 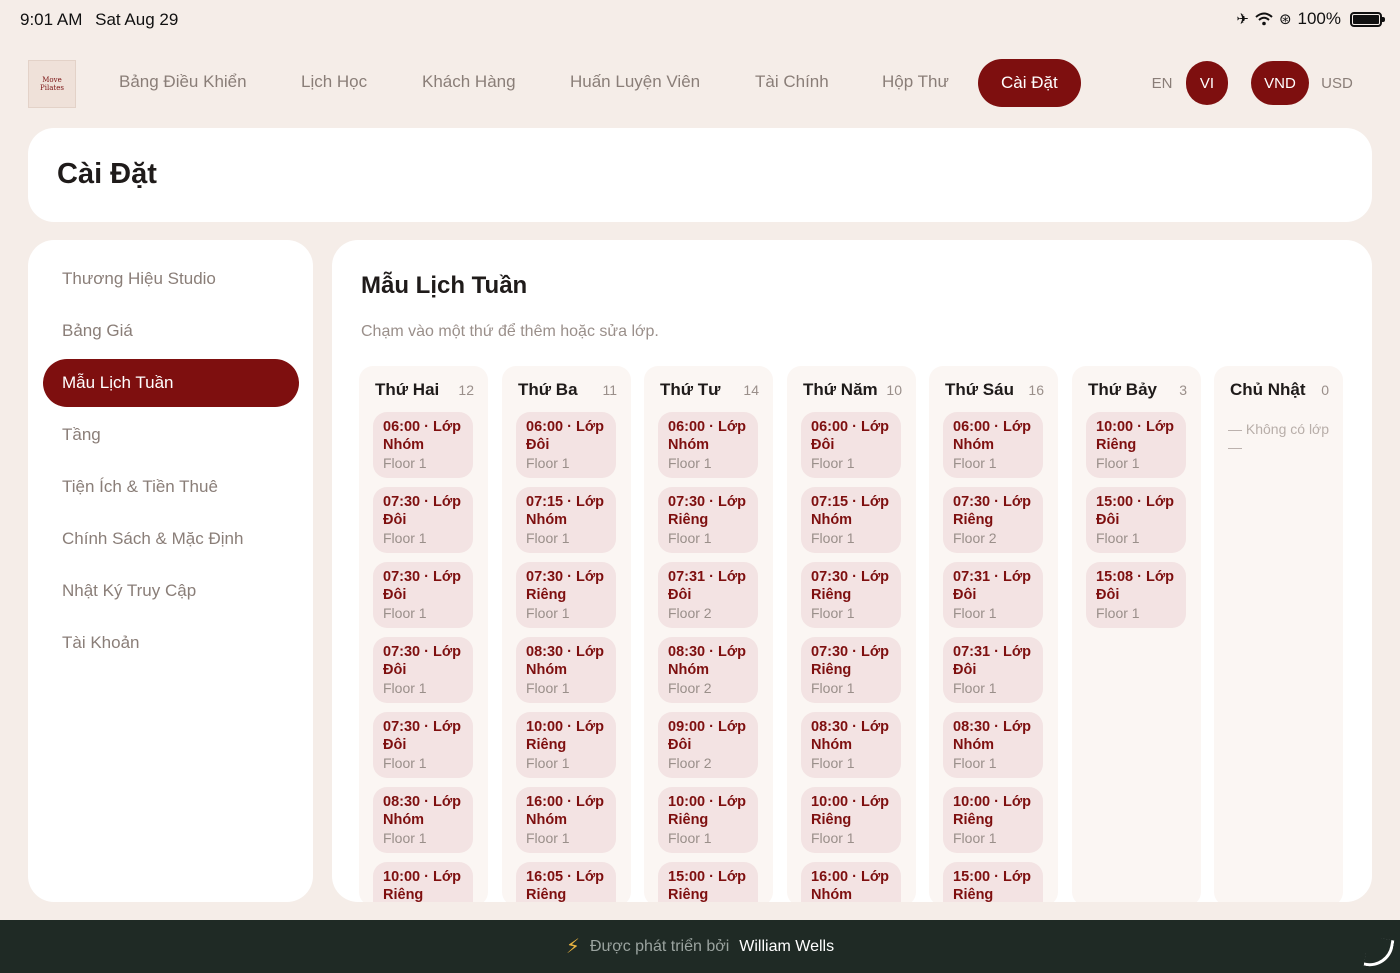 What do you see at coordinates (1285, 19) in the screenshot?
I see `orientation-lock-icon: ⊛` at bounding box center [1285, 19].